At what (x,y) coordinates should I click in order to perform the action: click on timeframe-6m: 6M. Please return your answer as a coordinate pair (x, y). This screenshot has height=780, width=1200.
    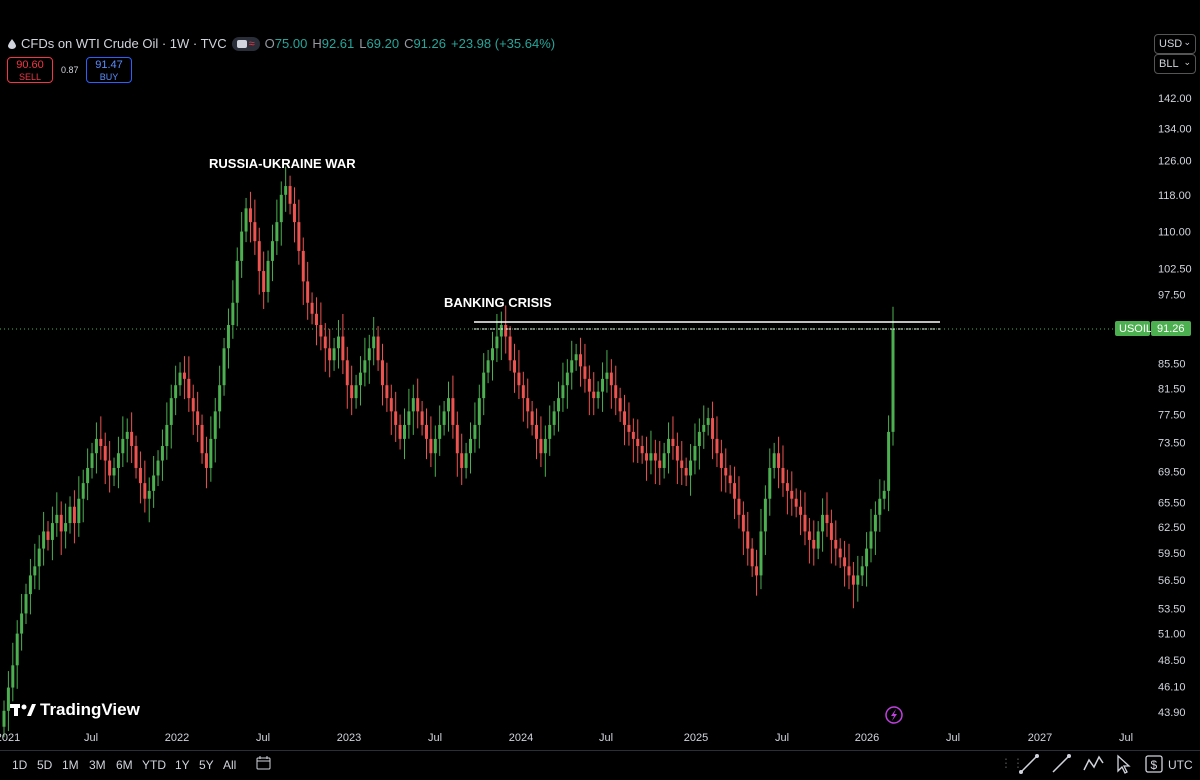
    Looking at the image, I should click on (124, 765).